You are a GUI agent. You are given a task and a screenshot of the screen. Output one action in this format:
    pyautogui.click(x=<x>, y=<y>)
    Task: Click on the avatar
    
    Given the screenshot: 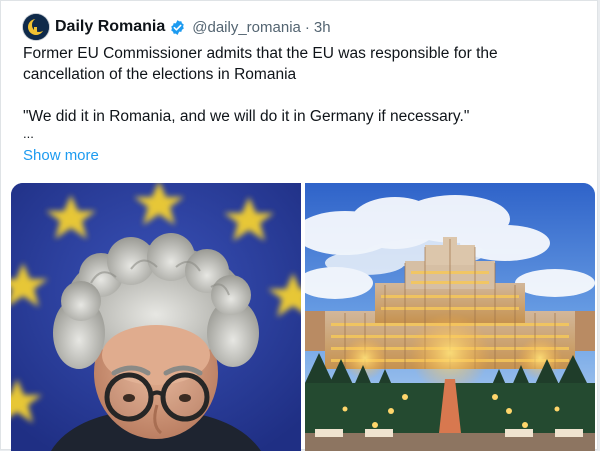 What is the action you would take?
    pyautogui.click(x=36, y=27)
    